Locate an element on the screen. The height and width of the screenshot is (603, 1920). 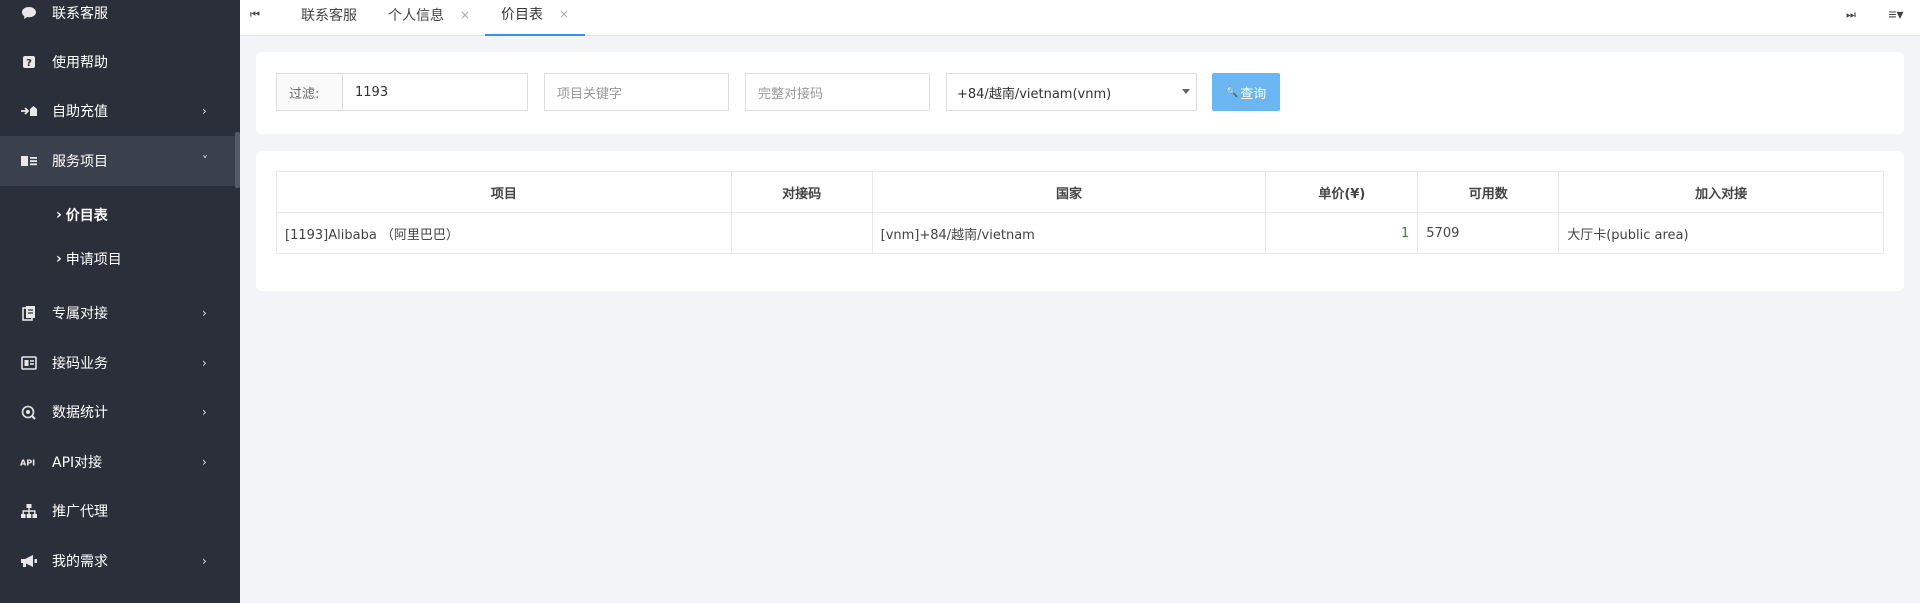
tab-label: 个人信息 is located at coordinates (416, 16).